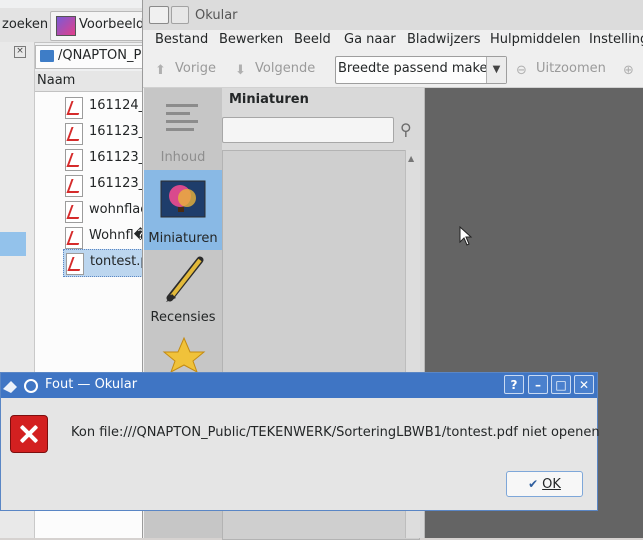  I want to click on sidebar-item-label: Miniaturen, so click(183, 238).